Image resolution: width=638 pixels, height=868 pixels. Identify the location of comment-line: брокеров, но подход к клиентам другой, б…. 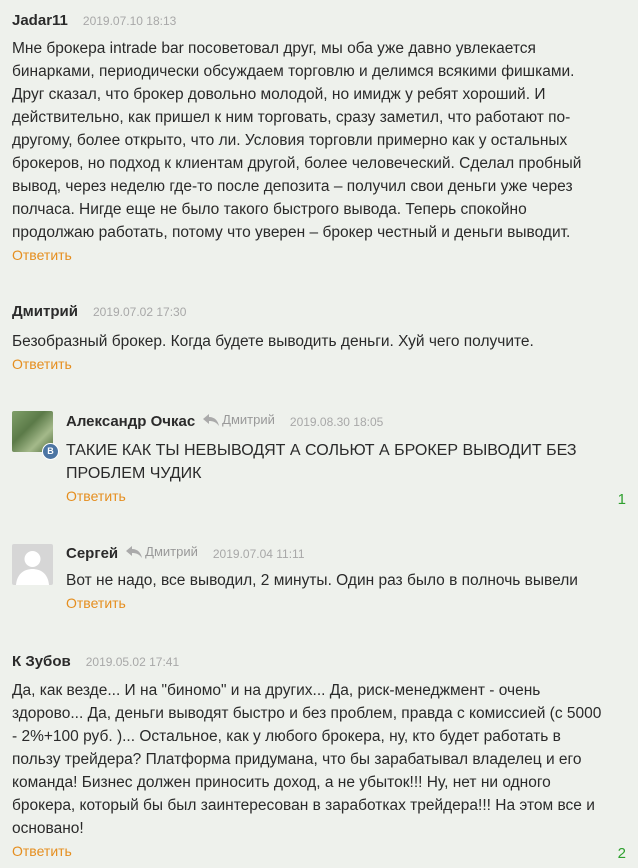
(297, 163).